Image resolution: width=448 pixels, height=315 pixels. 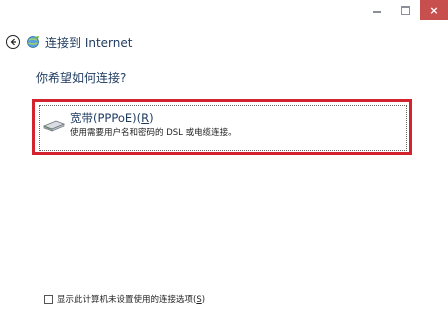 What do you see at coordinates (33, 42) in the screenshot?
I see `network-globe-icon` at bounding box center [33, 42].